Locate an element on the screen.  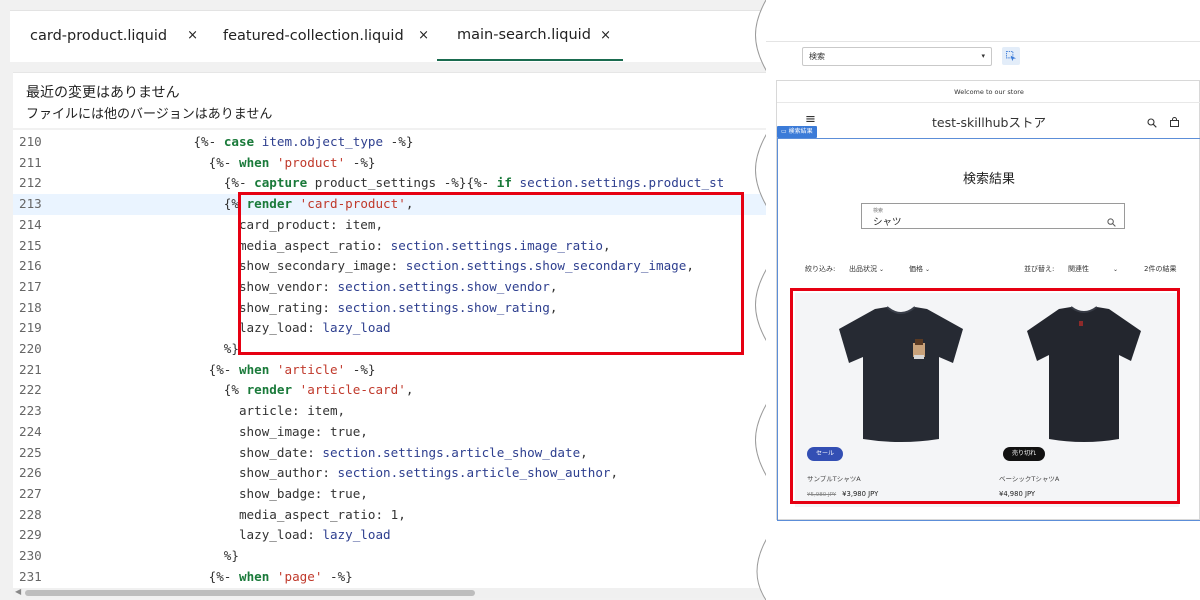
tab-main-search: main-search.liquid × is located at coordinates (530, 36).